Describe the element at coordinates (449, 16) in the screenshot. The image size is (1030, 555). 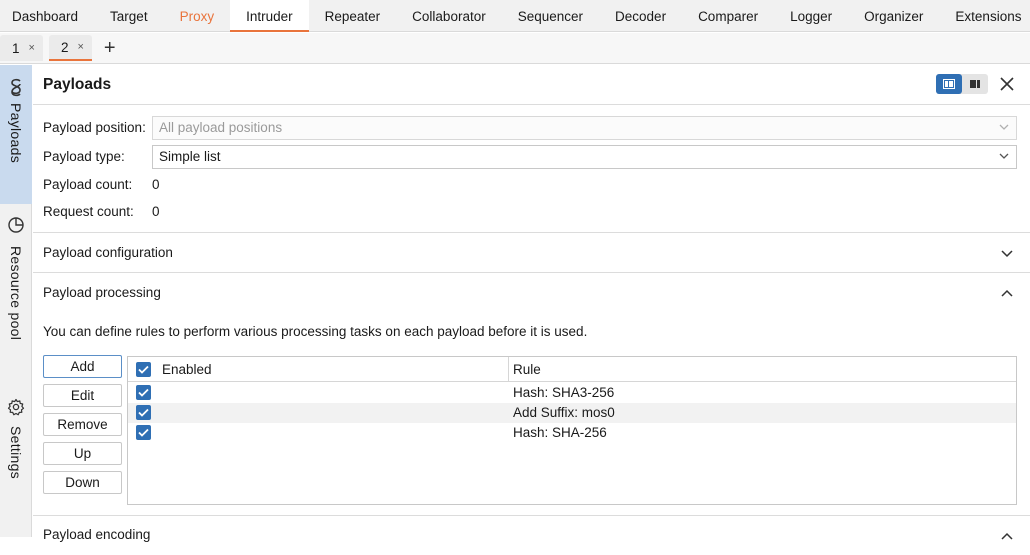
I see `tab-collaborator: Collaborator` at that location.